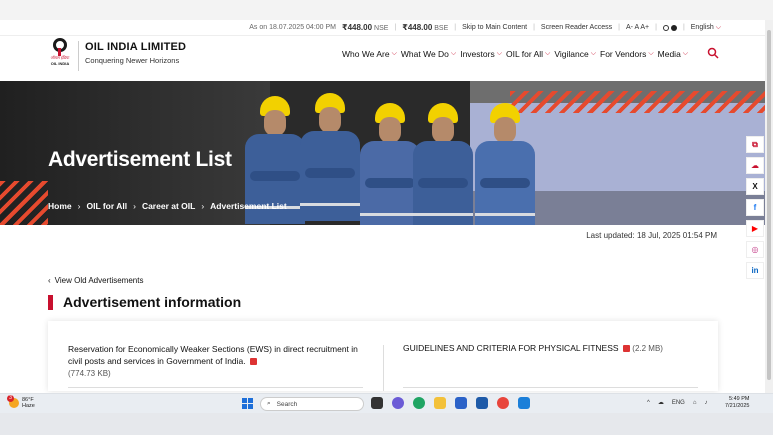 The image size is (773, 435). What do you see at coordinates (623, 54) in the screenshot?
I see `nav-item-label: For Vendors` at bounding box center [623, 54].